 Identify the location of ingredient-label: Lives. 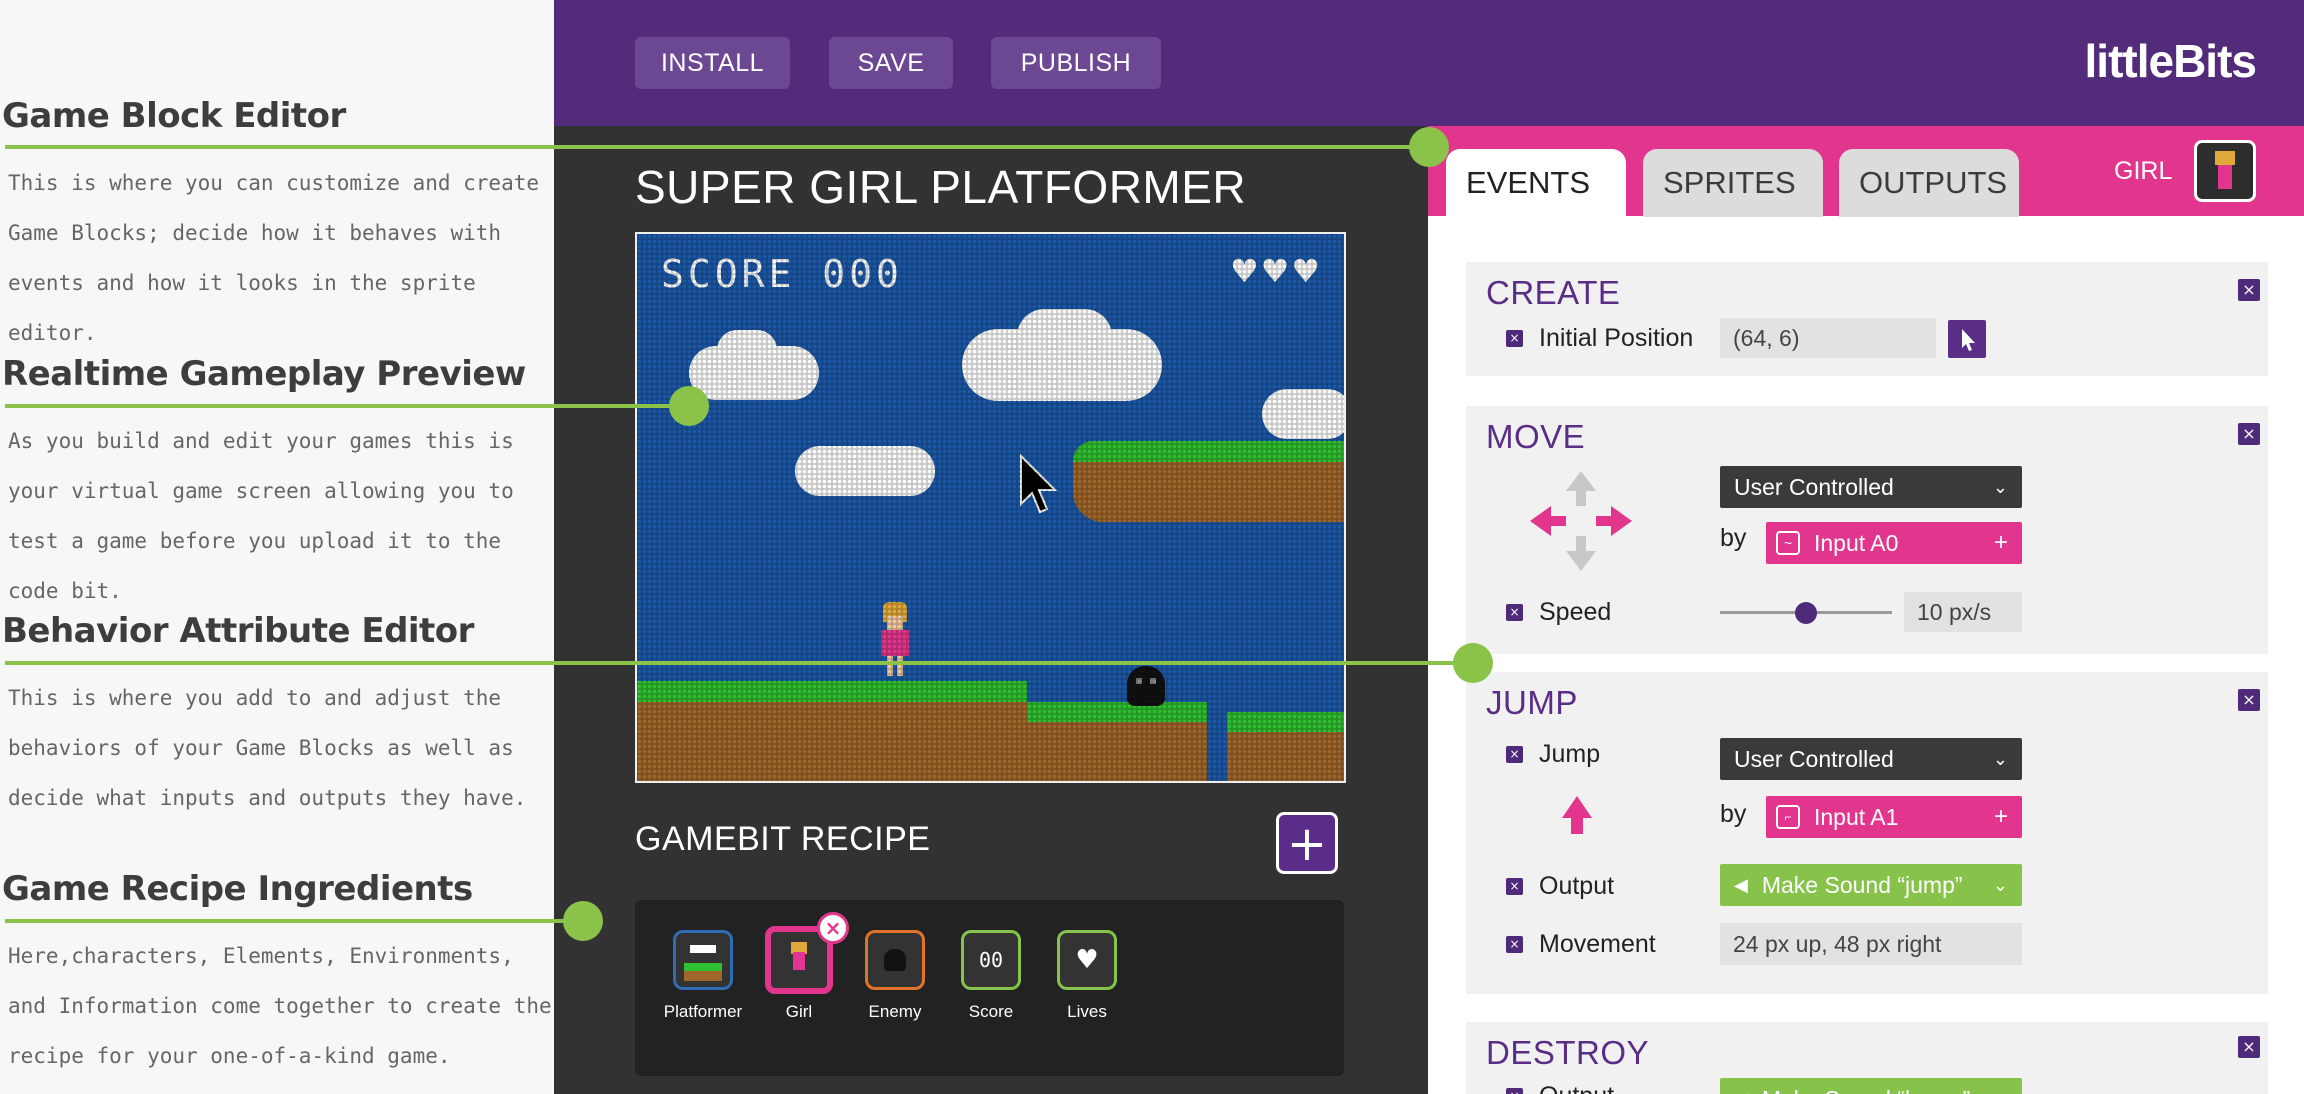
(1087, 1011).